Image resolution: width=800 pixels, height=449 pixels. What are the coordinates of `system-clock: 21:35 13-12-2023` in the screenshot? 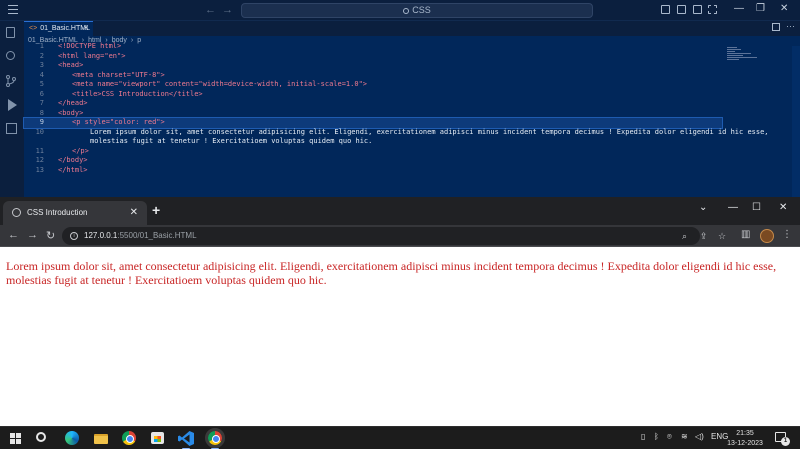 It's located at (745, 439).